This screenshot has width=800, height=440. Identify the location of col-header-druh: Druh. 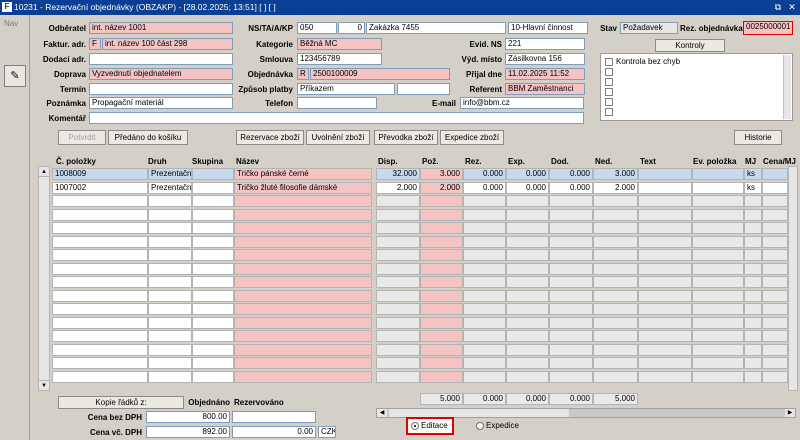
(157, 161).